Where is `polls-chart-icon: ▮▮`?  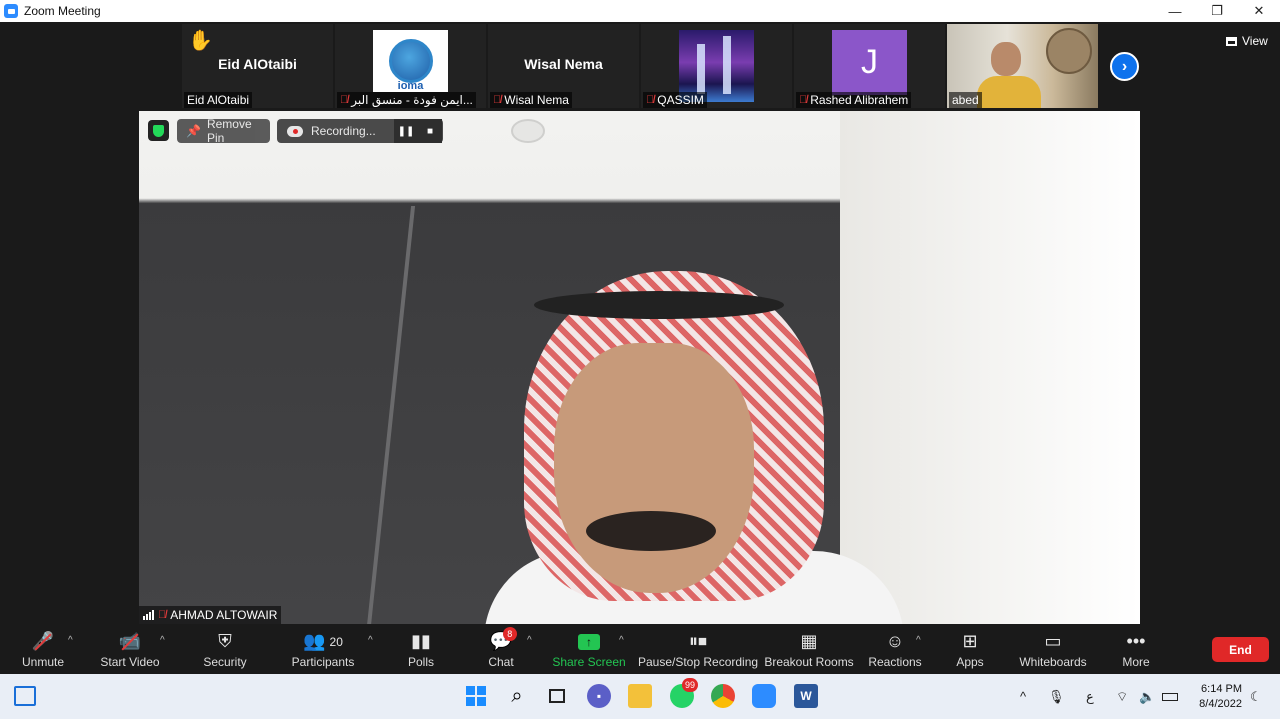 polls-chart-icon: ▮▮ is located at coordinates (421, 641).